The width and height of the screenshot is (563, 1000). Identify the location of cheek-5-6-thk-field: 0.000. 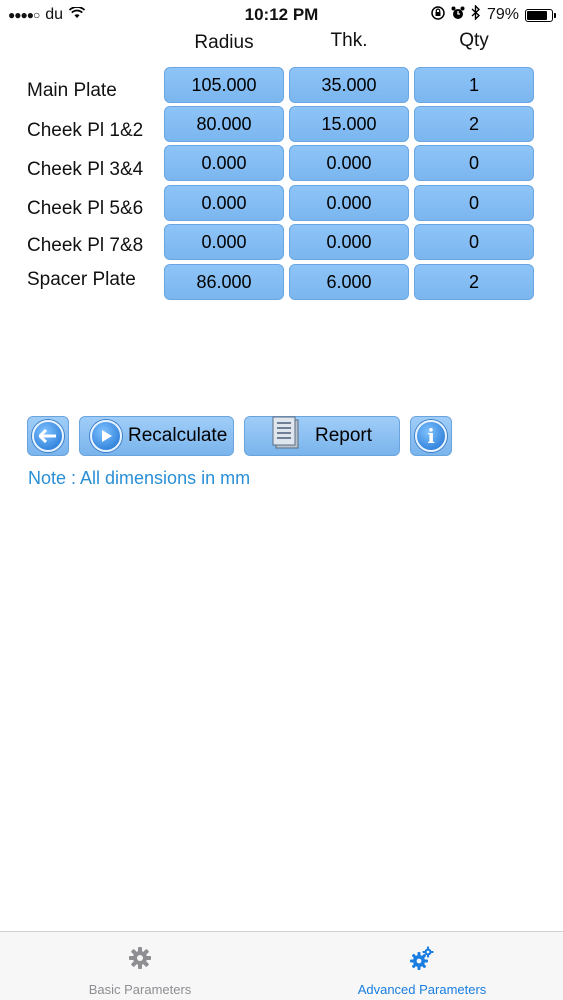
(349, 203).